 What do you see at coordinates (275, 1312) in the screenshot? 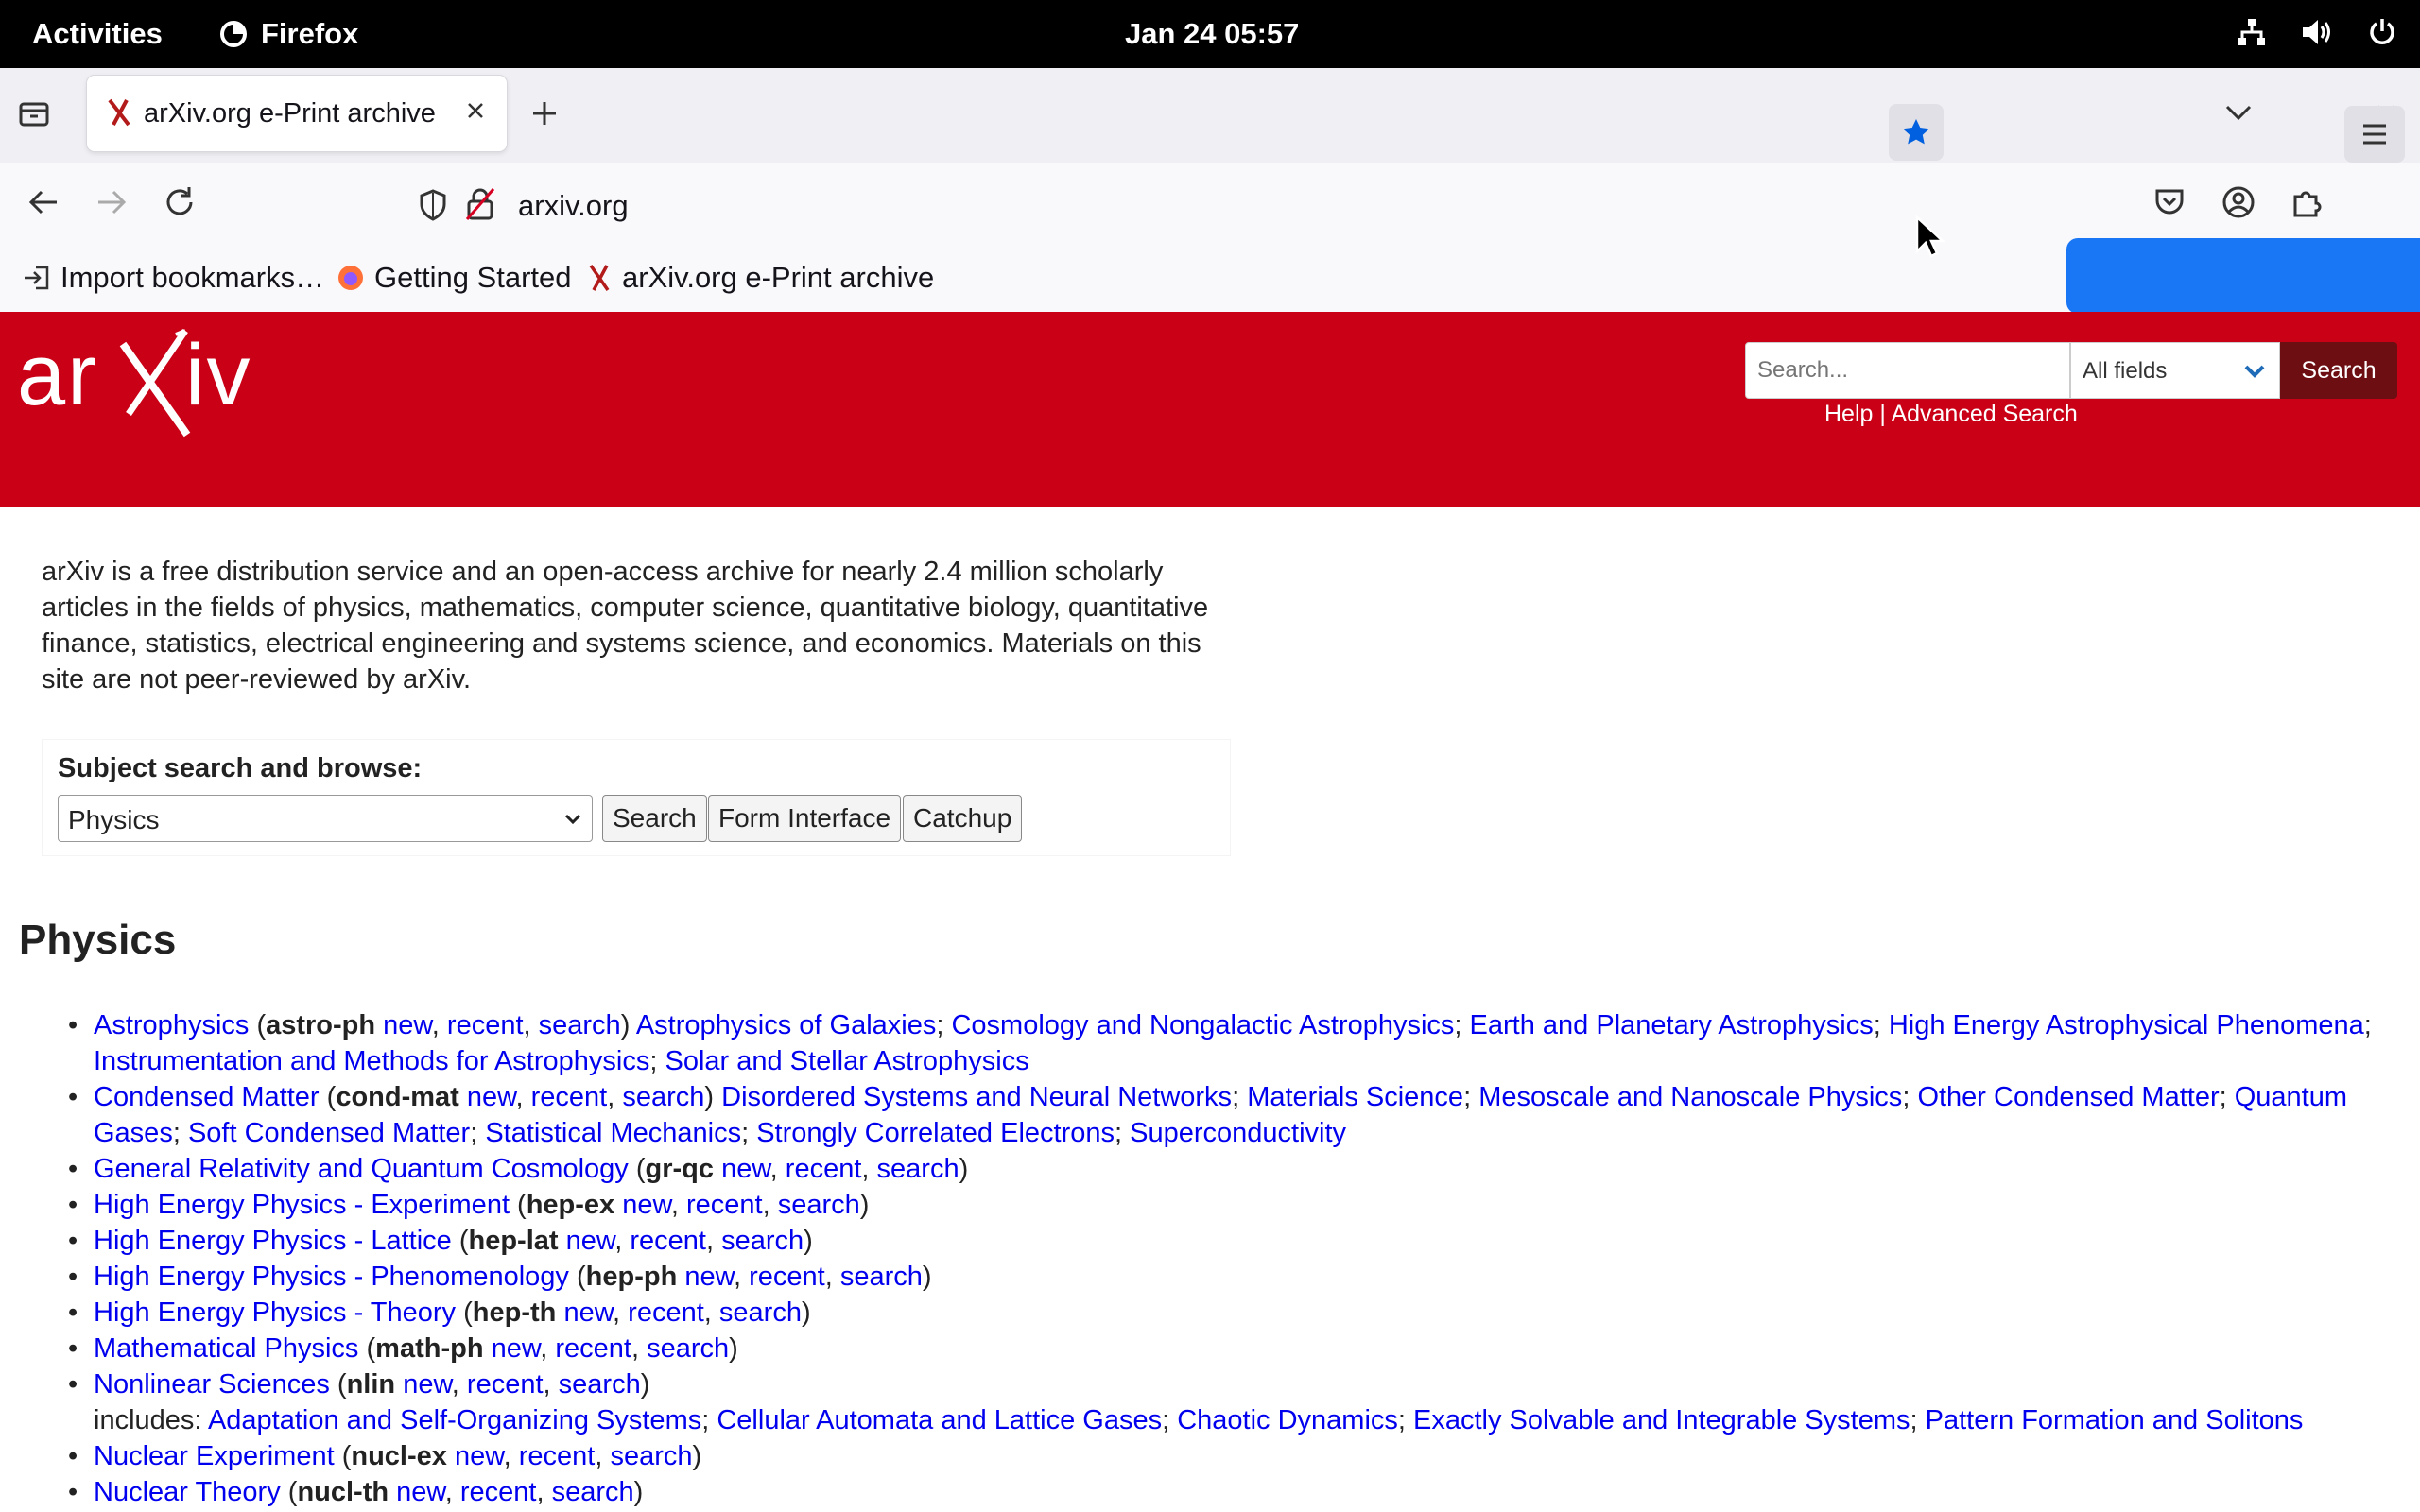
I see `category-link: High Energy Physics - Theory` at bounding box center [275, 1312].